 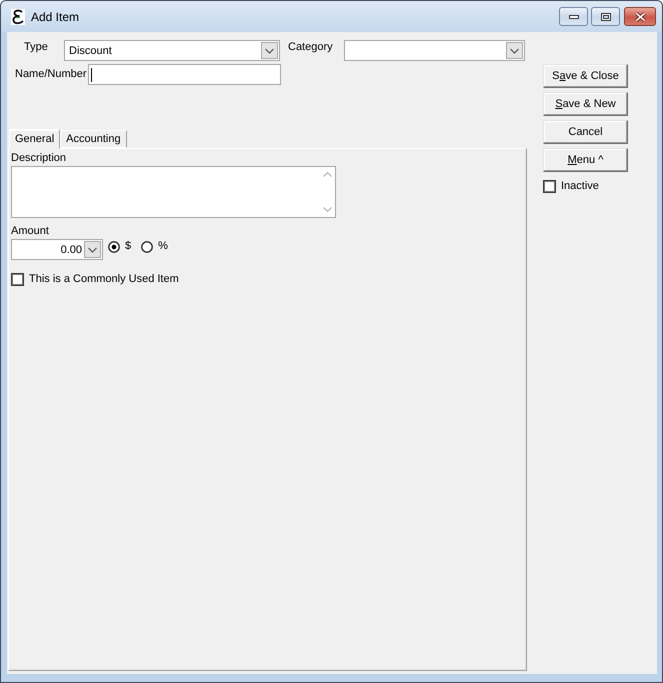 What do you see at coordinates (585, 160) in the screenshot?
I see `menu-button: Menu ^` at bounding box center [585, 160].